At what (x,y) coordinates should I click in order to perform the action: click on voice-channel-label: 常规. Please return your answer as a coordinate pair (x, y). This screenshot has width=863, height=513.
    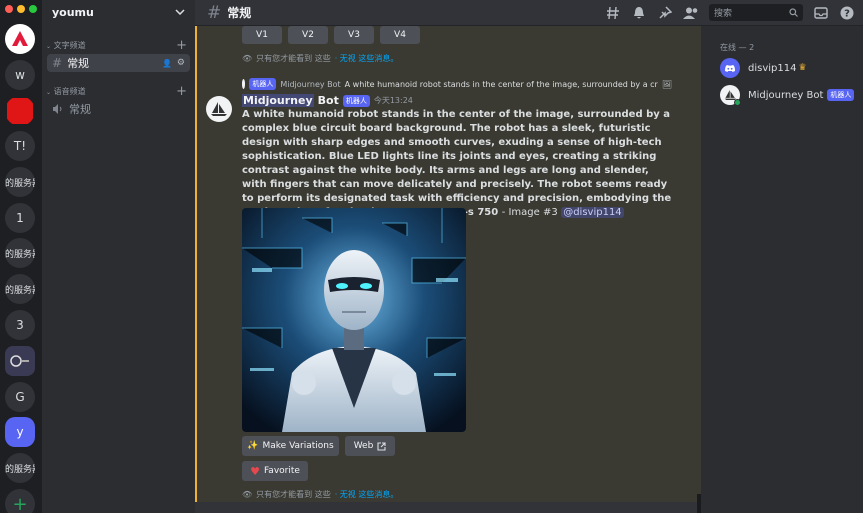
    Looking at the image, I should click on (80, 109).